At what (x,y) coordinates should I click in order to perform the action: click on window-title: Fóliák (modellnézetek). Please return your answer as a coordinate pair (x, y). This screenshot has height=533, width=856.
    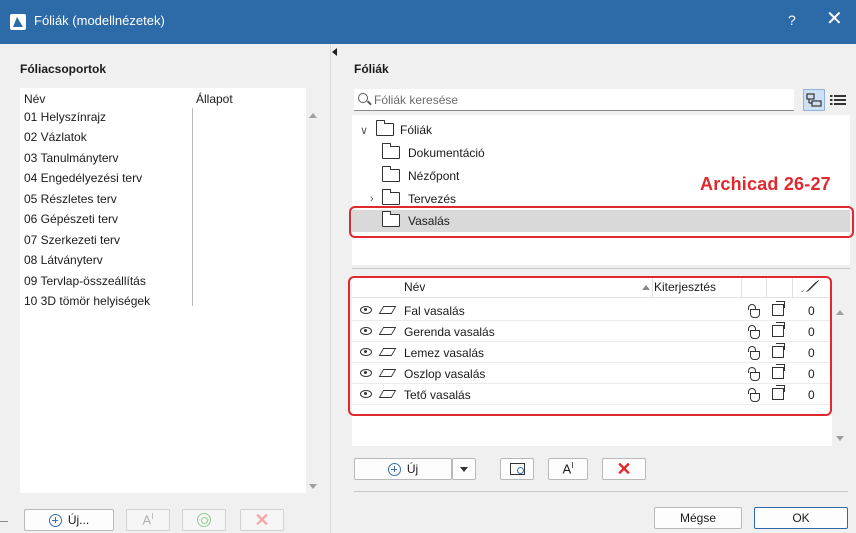
    Looking at the image, I should click on (99, 20).